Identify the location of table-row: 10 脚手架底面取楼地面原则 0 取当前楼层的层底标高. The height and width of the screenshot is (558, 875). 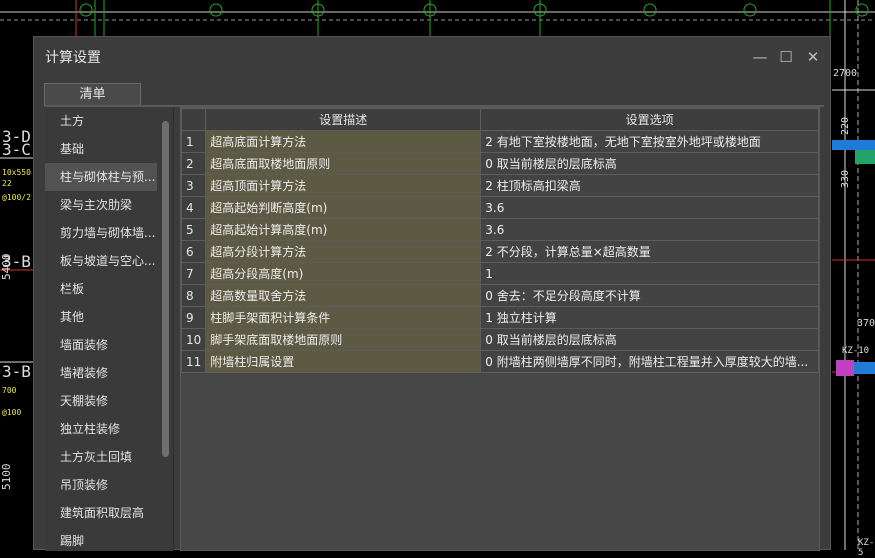
(499, 339).